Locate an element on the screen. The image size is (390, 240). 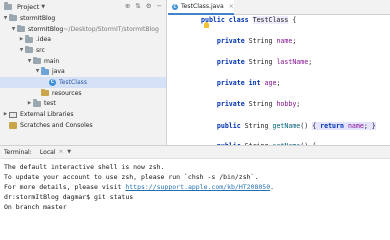
tree-item-label: resources is located at coordinates (67, 93).